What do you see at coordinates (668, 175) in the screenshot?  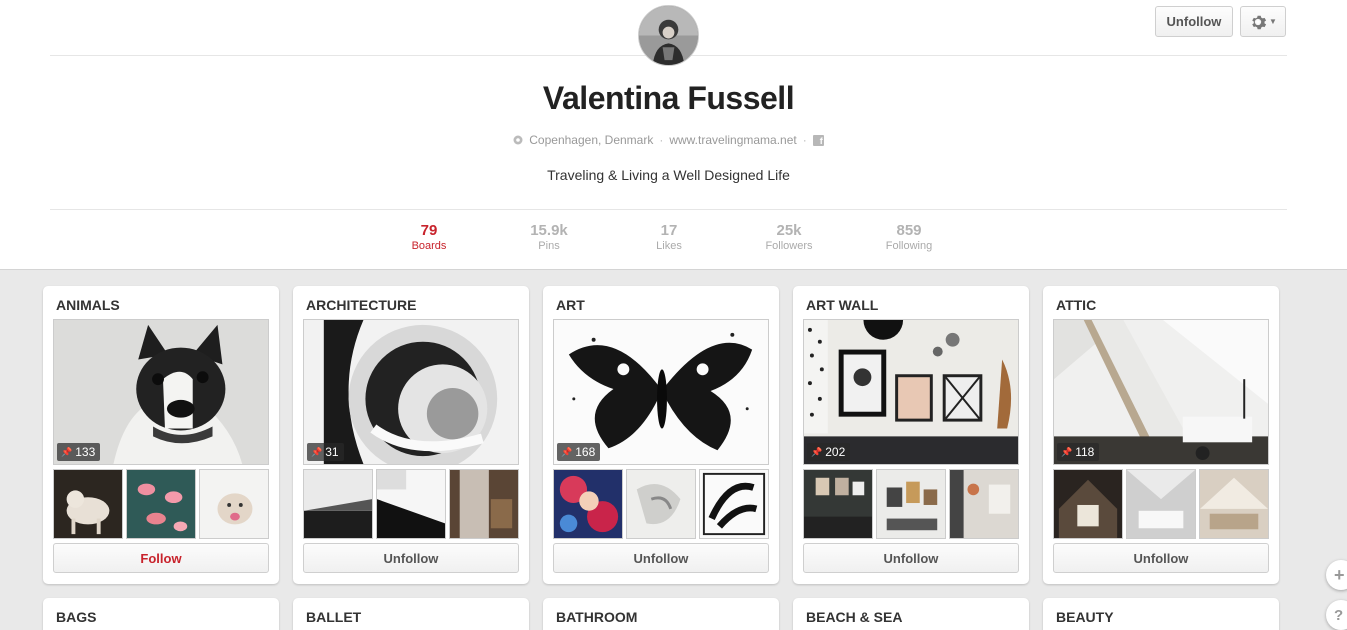 I see `profile-about: Traveling & Living a Well Designed Life` at bounding box center [668, 175].